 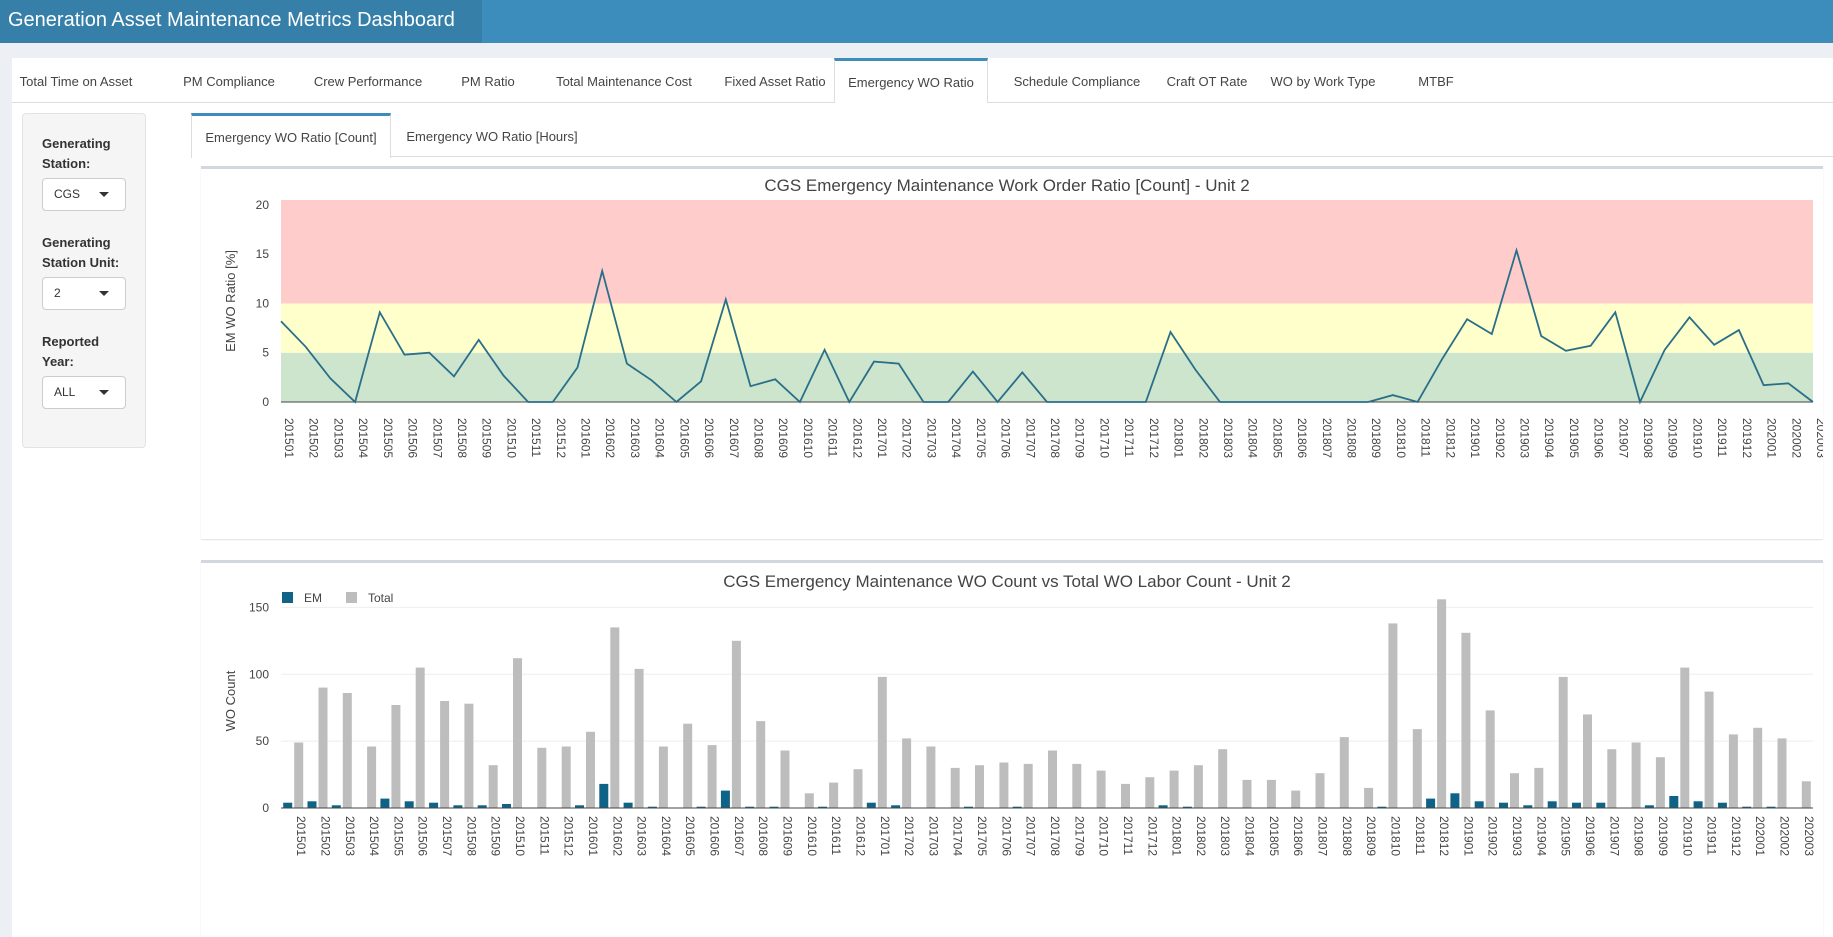 I want to click on y-tick-label: 0, so click(x=265, y=808).